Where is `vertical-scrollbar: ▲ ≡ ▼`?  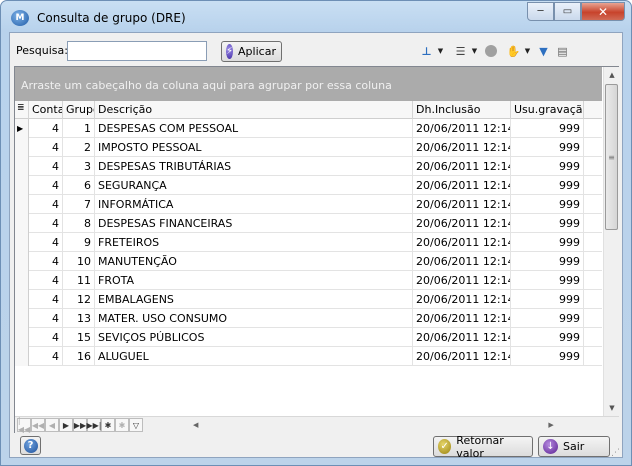
vertical-scrollbar: ▲ ≡ ▼ is located at coordinates (611, 241).